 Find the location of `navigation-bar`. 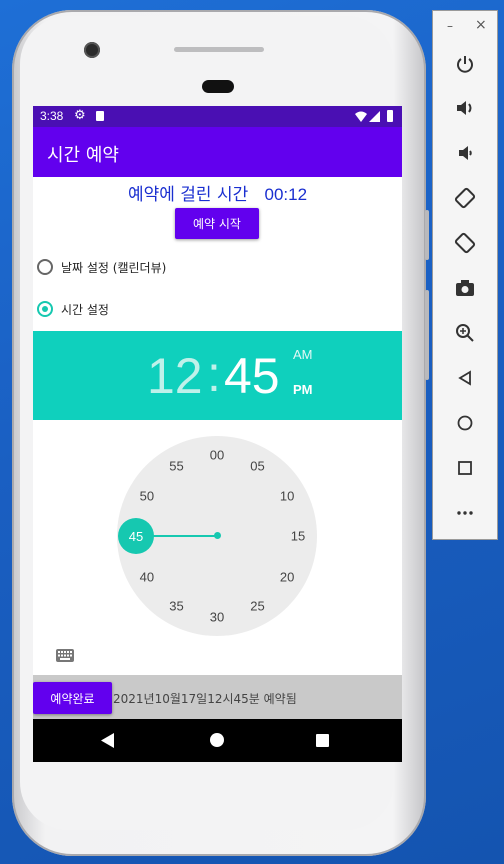

navigation-bar is located at coordinates (217, 740).